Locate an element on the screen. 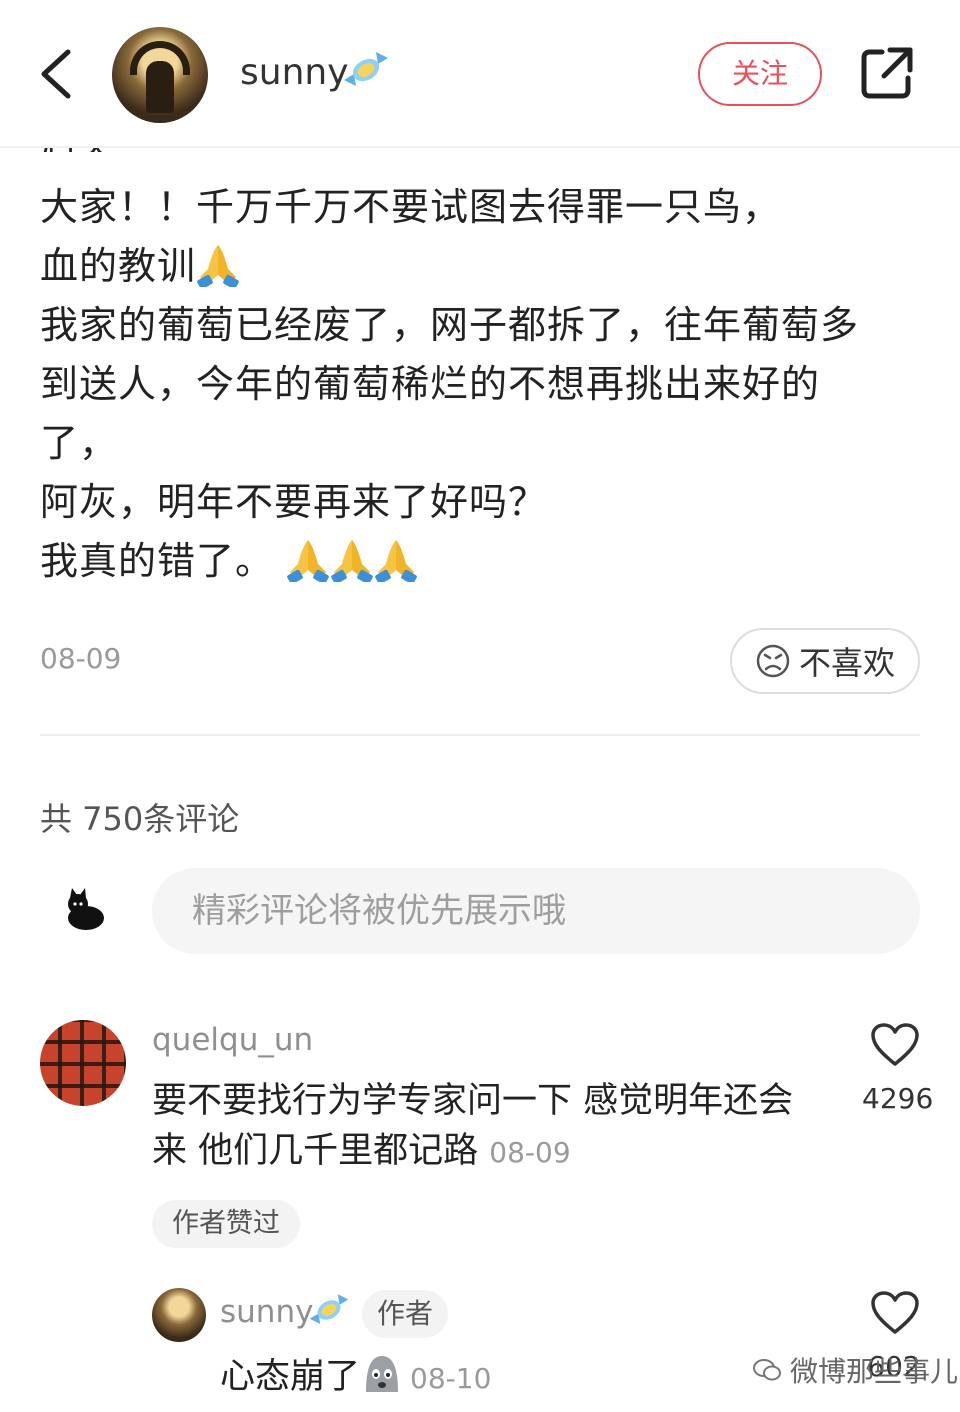 This screenshot has height=1412, width=960. comment-count: 共 750条评论 is located at coordinates (140, 819).